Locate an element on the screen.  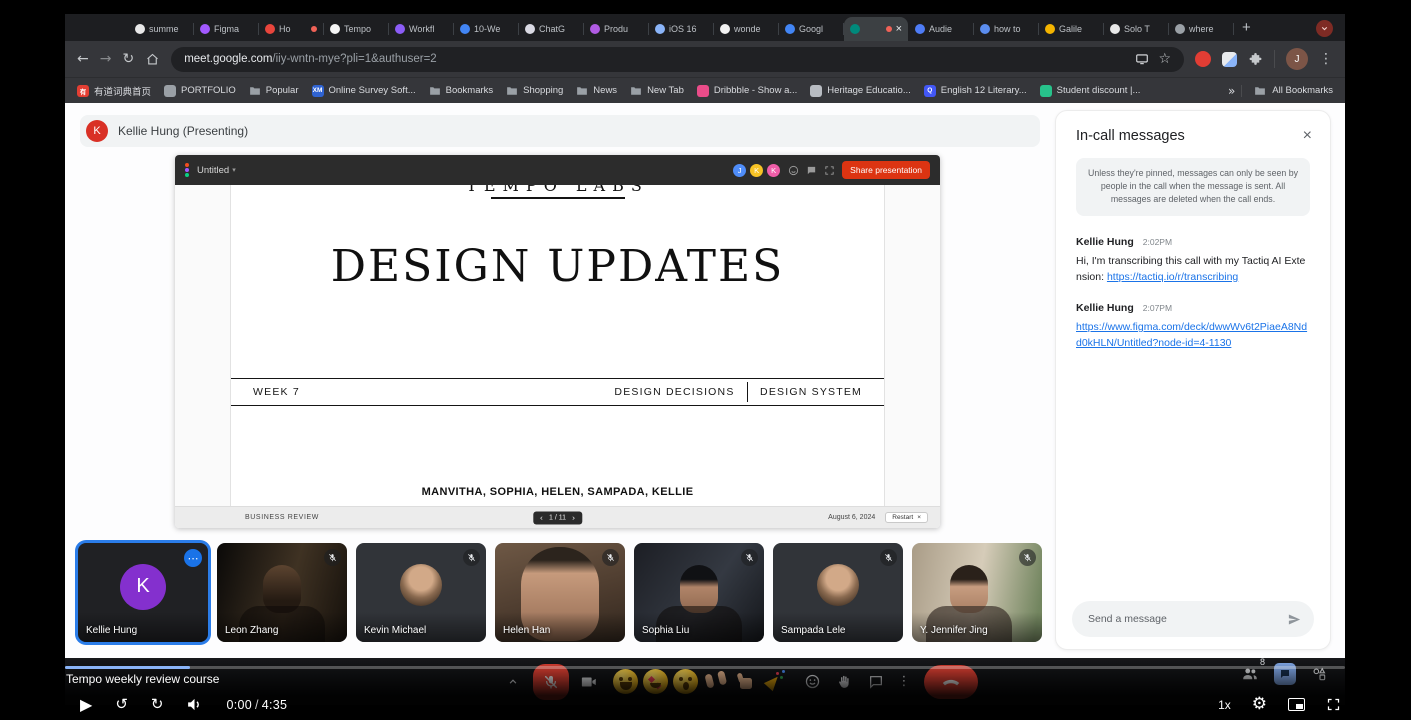
previous-slide-button: ‹ is located at coordinates (541, 517).